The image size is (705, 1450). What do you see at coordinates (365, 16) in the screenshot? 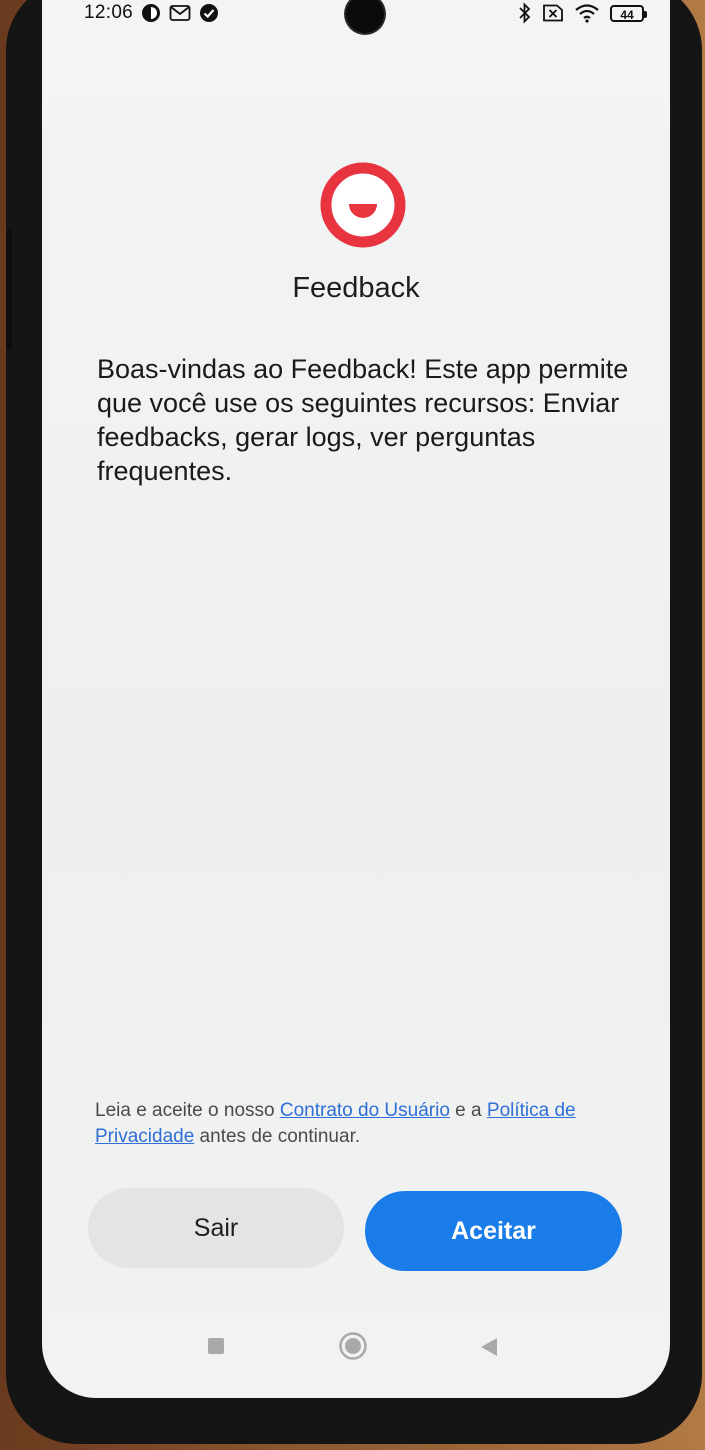
I see `front-camera` at bounding box center [365, 16].